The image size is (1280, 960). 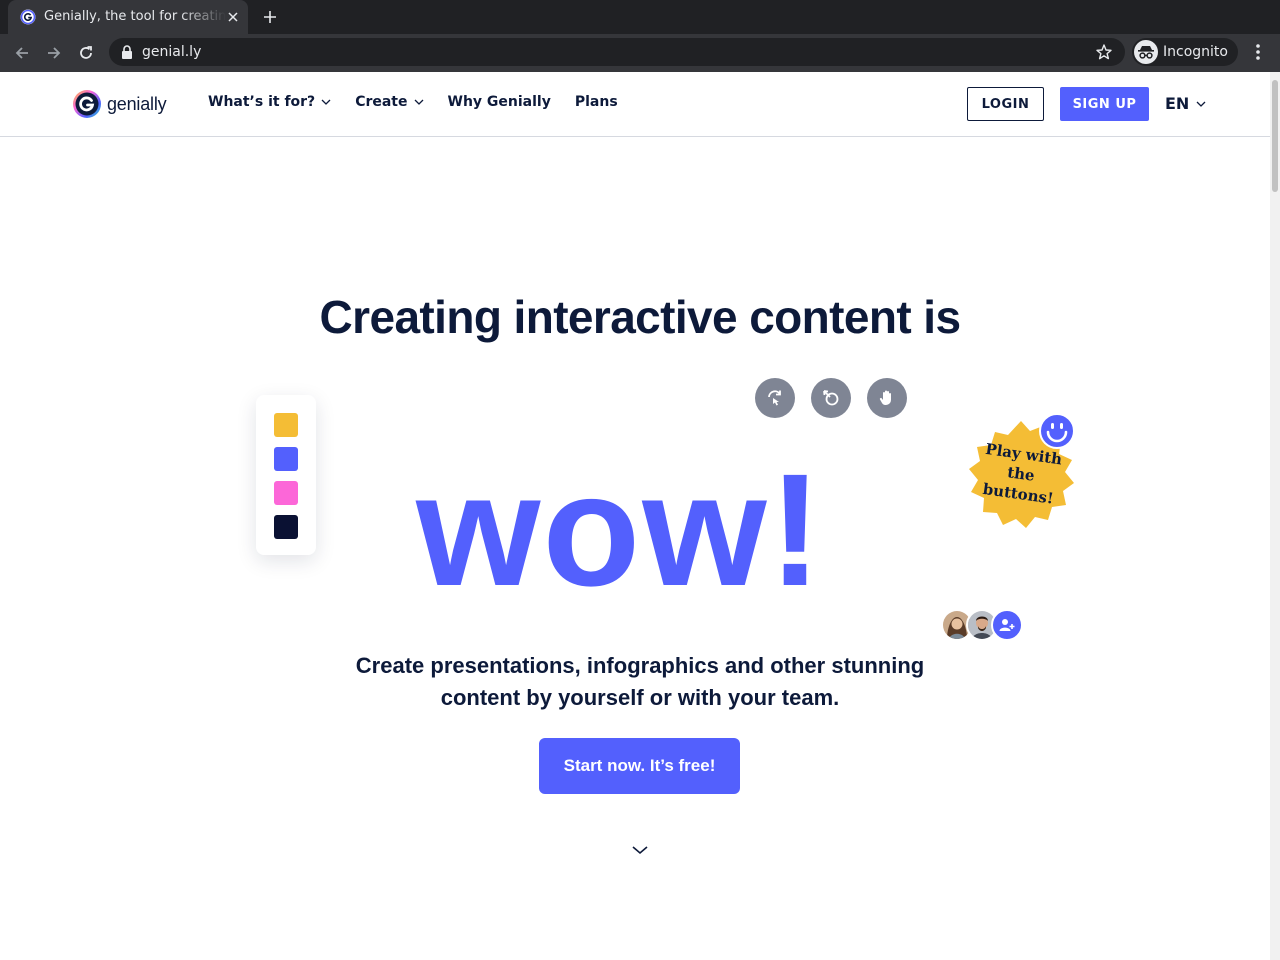 I want to click on new-tab-icon, so click(x=270, y=17).